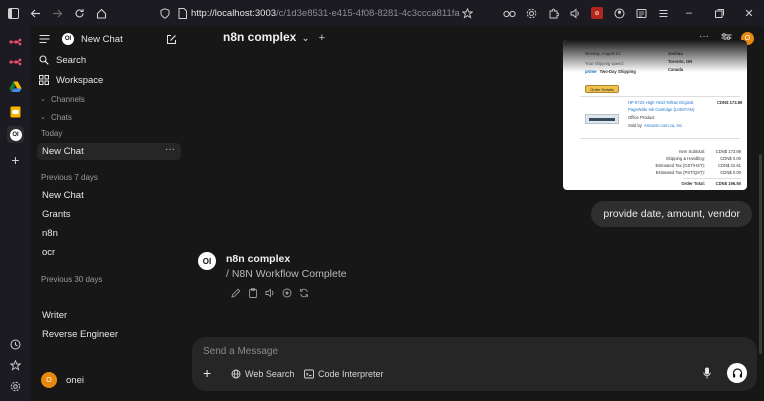  Describe the element at coordinates (286, 274) in the screenshot. I see `assistant-message: / N8N Workflow Complete` at that location.